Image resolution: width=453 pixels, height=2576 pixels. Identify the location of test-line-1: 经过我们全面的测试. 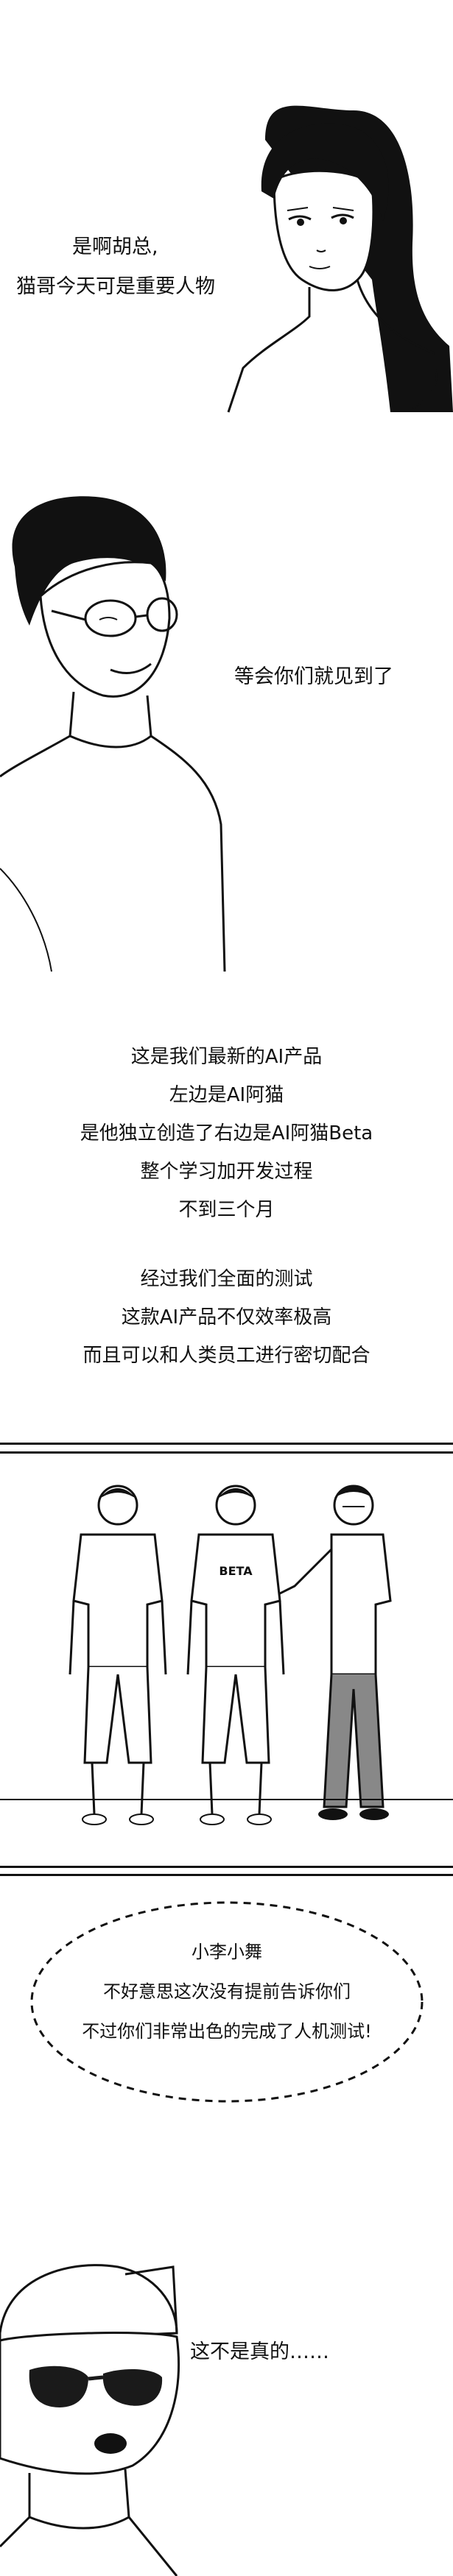
(226, 1279).